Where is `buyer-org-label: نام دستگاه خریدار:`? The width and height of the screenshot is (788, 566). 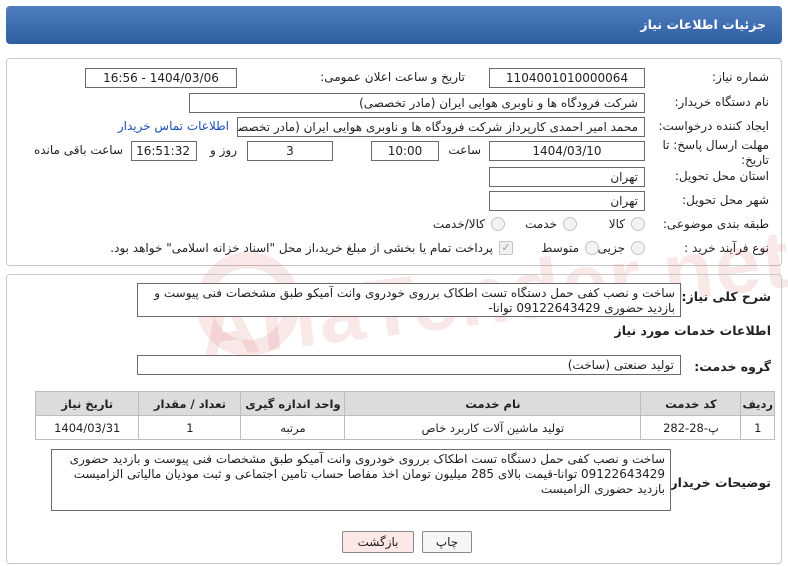
buyer-org-label: نام دستگاه خریدار: is located at coordinates (722, 102).